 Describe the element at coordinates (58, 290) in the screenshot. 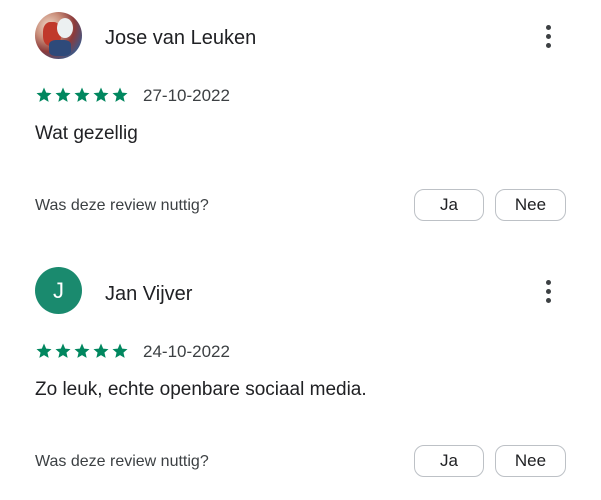

I see `user-avatar-letter: J` at that location.